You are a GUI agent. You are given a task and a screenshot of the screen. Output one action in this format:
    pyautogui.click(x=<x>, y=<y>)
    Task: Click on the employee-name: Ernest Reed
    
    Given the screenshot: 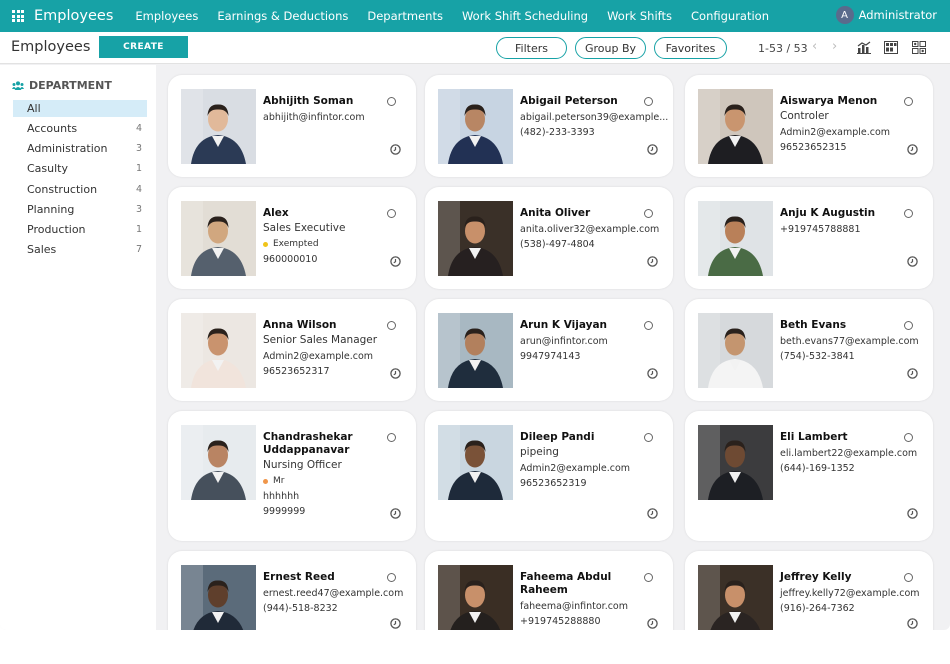 What is the action you would take?
    pyautogui.click(x=333, y=577)
    